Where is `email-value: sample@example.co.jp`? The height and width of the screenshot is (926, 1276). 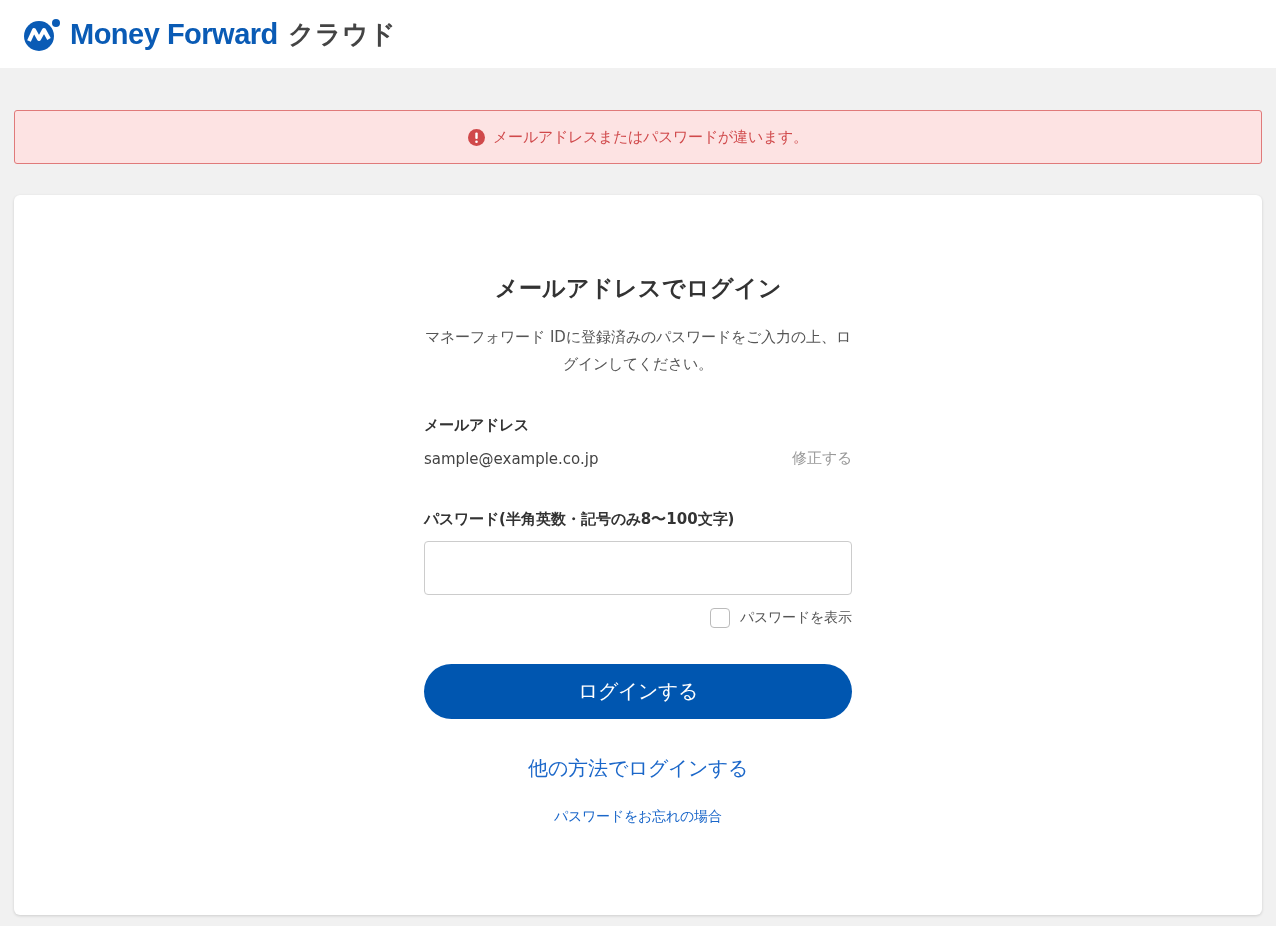 email-value: sample@example.co.jp is located at coordinates (511, 458).